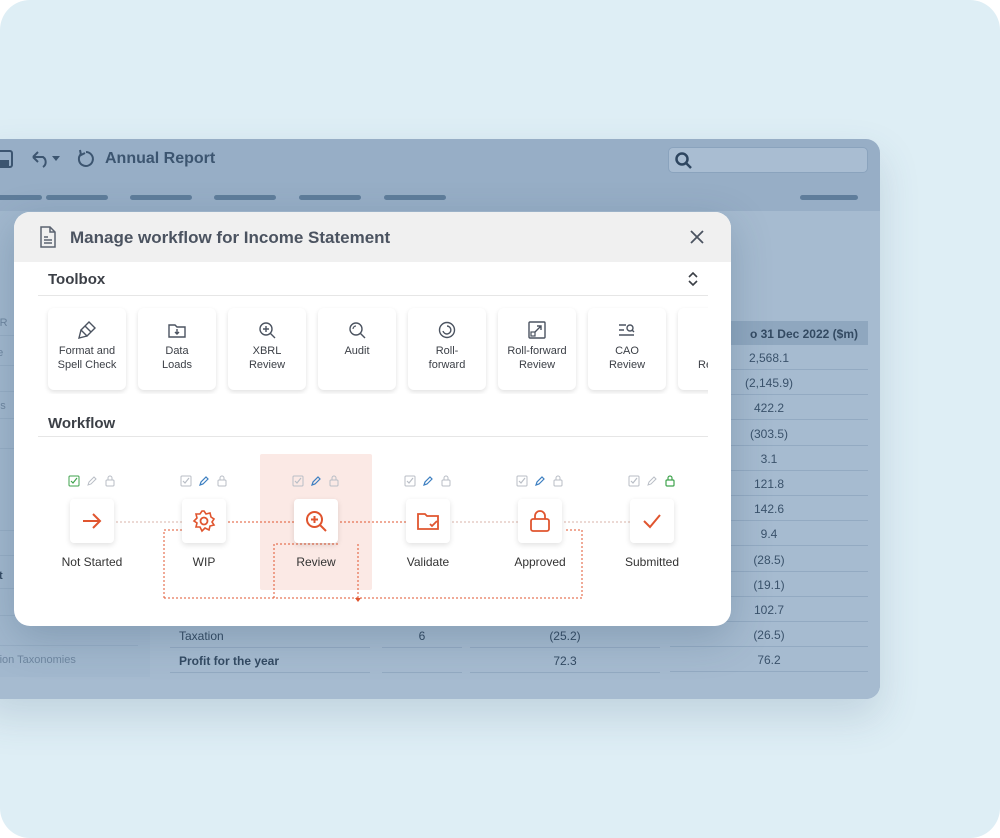 This screenshot has width=1000, height=838. I want to click on stage-approved: Approved, so click(540, 522).